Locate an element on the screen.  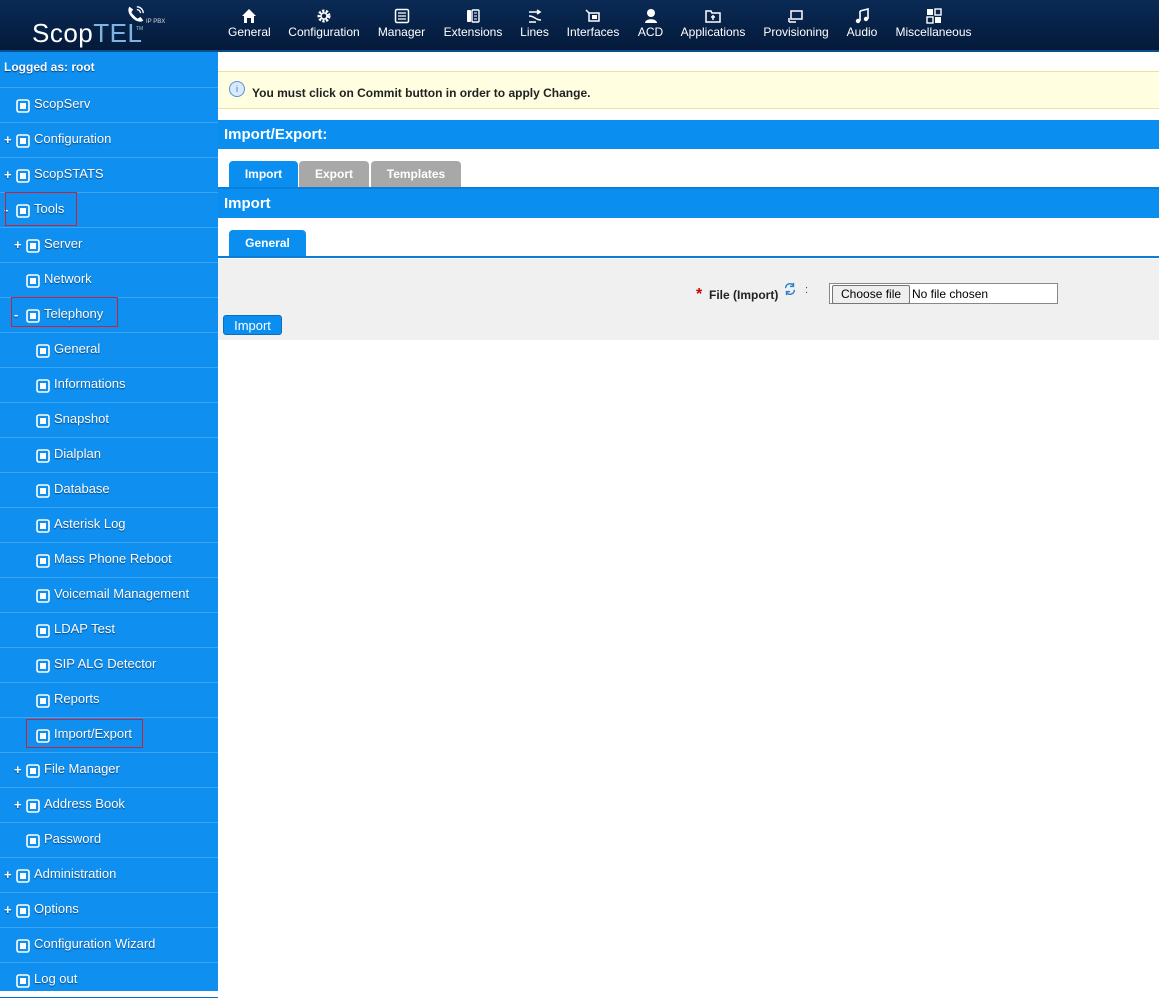
sidebar-item-label: Options is located at coordinates (56, 908).